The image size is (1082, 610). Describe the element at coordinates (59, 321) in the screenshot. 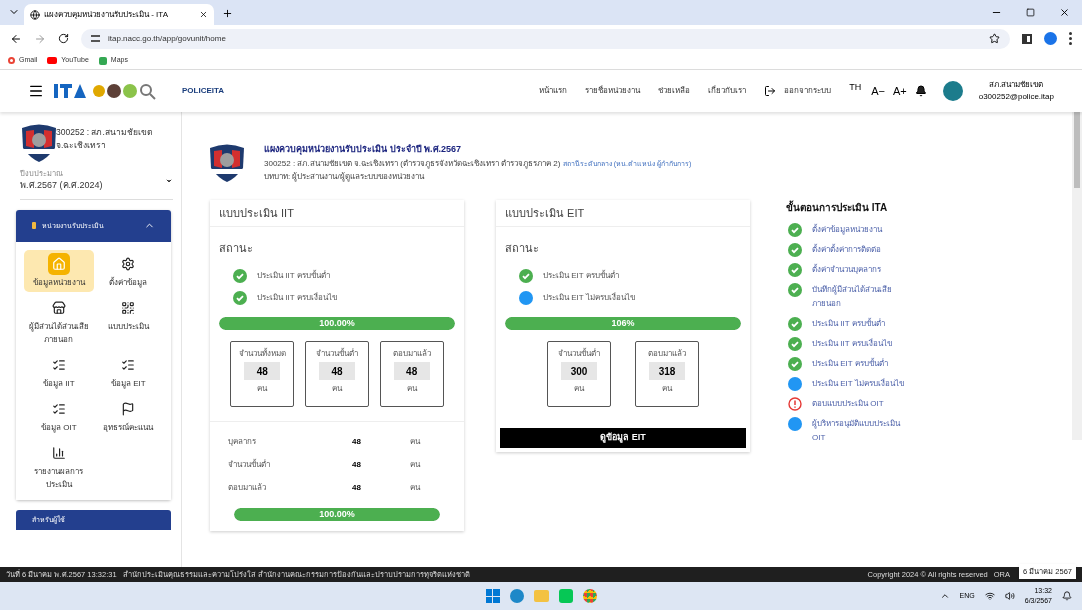

I see `sidebar-item: ผู้มีส่วนได้ส่วนเสียภายนอก` at that location.